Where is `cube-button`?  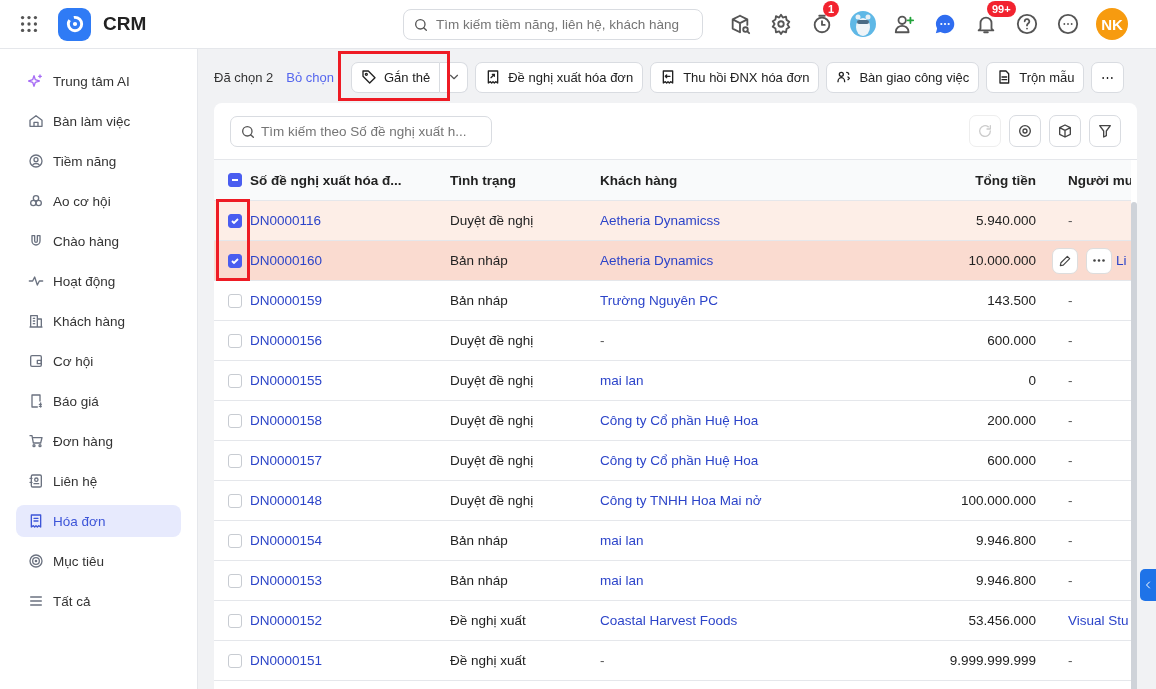
cube-button is located at coordinates (1065, 131).